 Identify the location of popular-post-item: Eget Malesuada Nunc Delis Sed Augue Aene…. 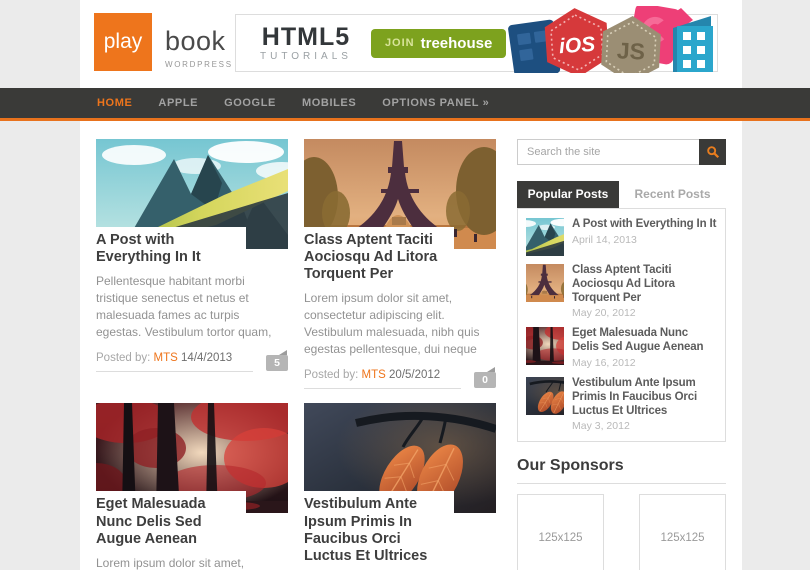
(621, 348).